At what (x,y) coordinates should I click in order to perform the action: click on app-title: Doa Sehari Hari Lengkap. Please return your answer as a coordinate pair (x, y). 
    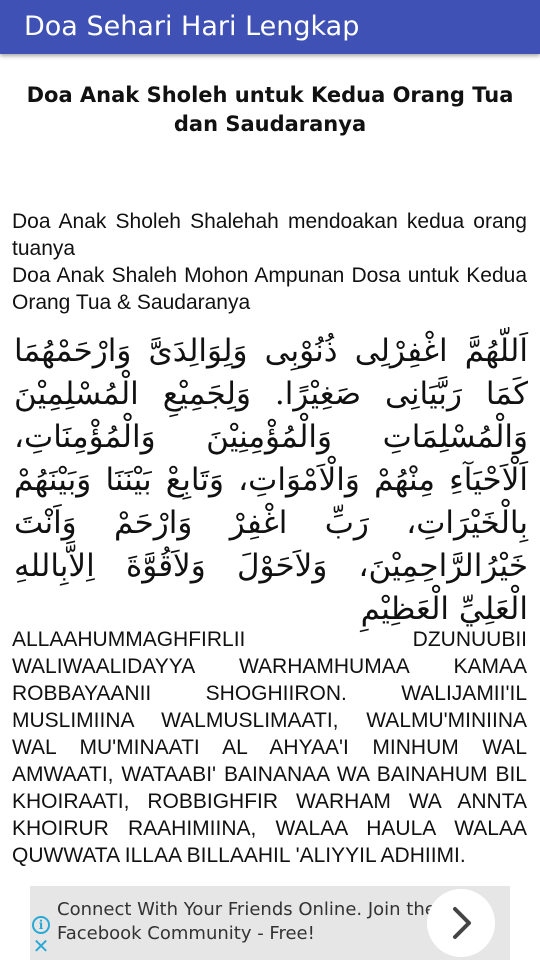
    Looking at the image, I should click on (192, 26).